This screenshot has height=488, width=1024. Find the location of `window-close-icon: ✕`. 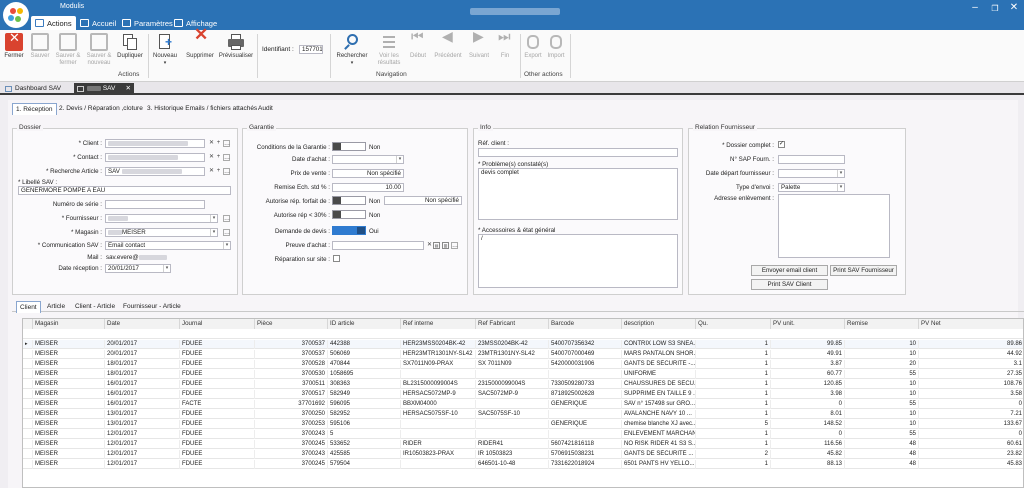

window-close-icon: ✕ is located at coordinates (1014, 7).